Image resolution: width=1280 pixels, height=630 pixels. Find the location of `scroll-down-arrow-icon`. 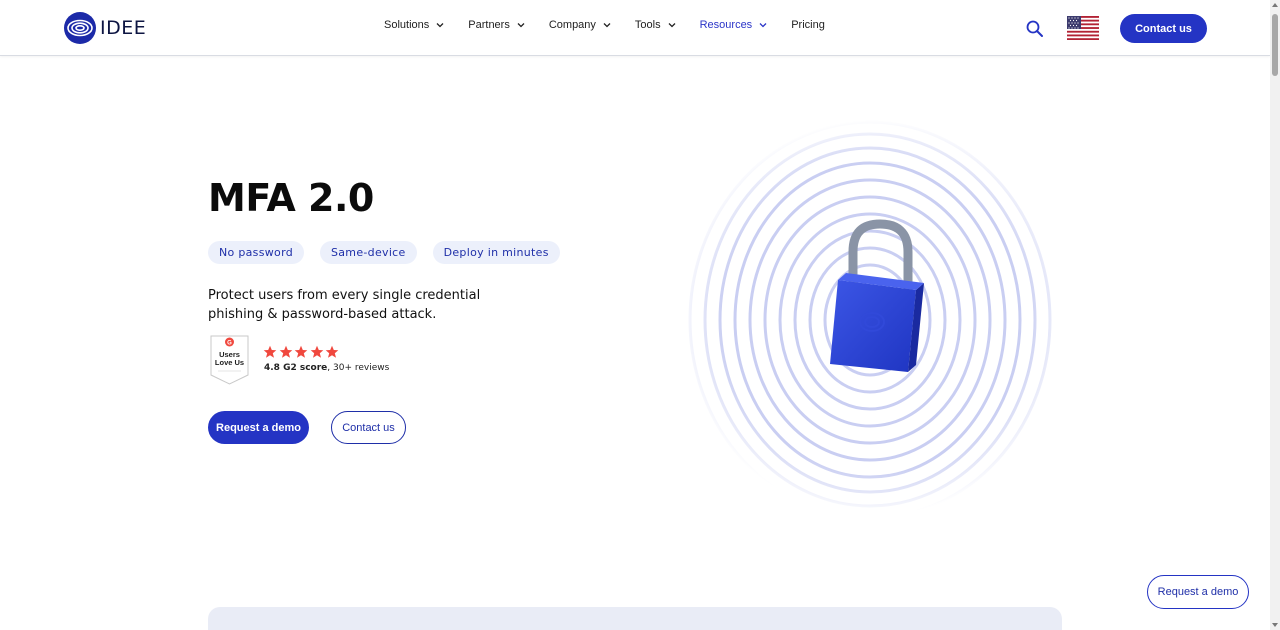

scroll-down-arrow-icon is located at coordinates (1275, 625).